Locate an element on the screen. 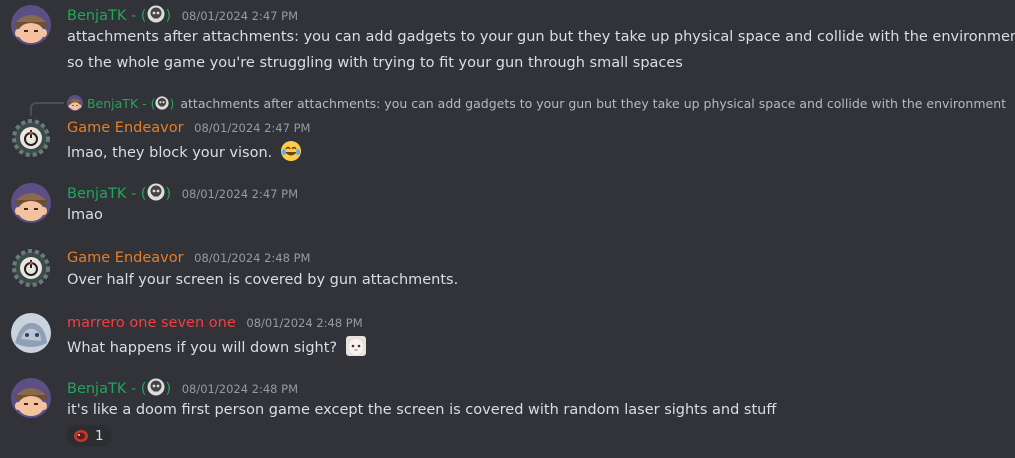  reply-avatar is located at coordinates (75, 103).